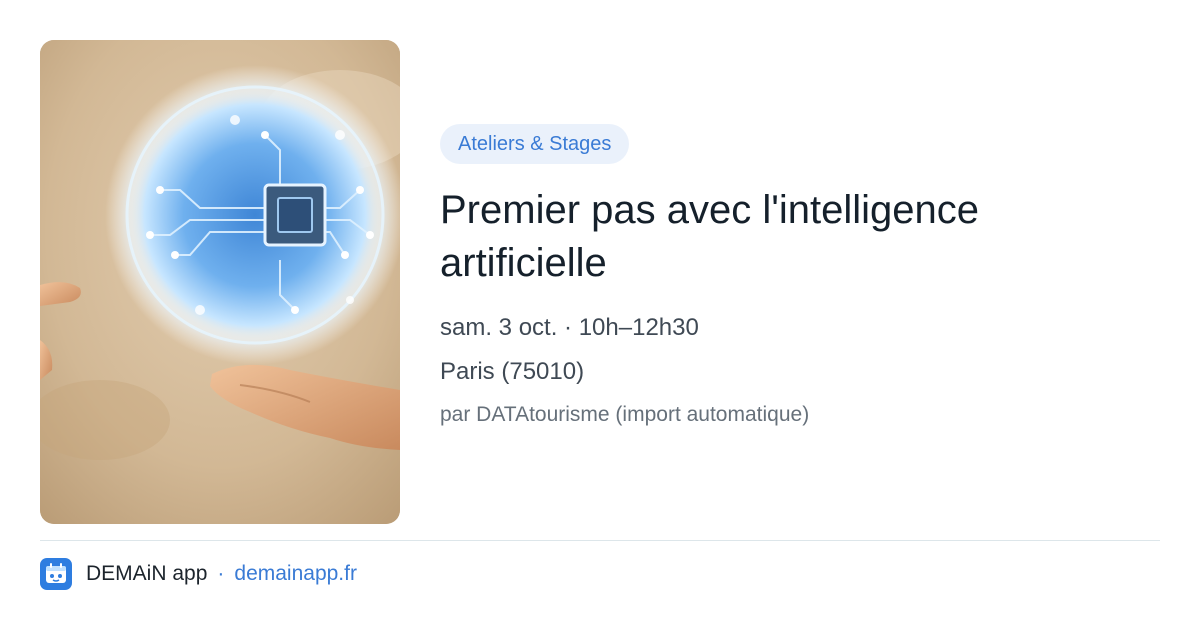  I want to click on category-badge: Ateliers & Stages, so click(535, 144).